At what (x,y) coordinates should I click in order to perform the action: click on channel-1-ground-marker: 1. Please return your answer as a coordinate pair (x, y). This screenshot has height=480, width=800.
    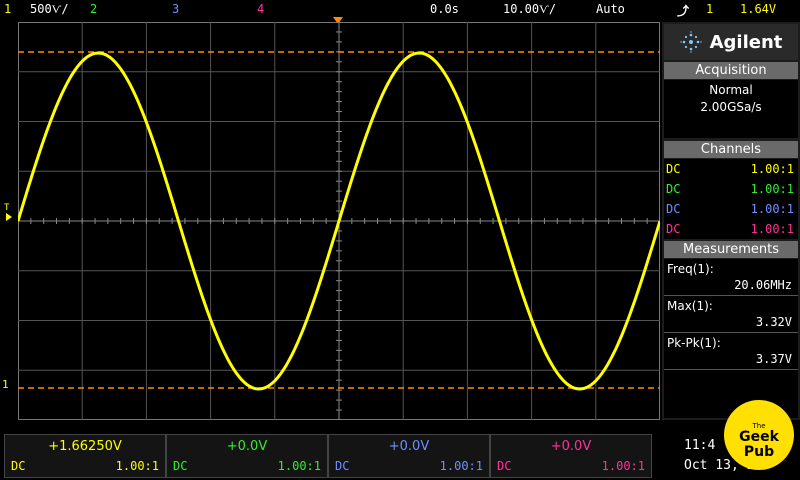
    Looking at the image, I should click on (5, 384).